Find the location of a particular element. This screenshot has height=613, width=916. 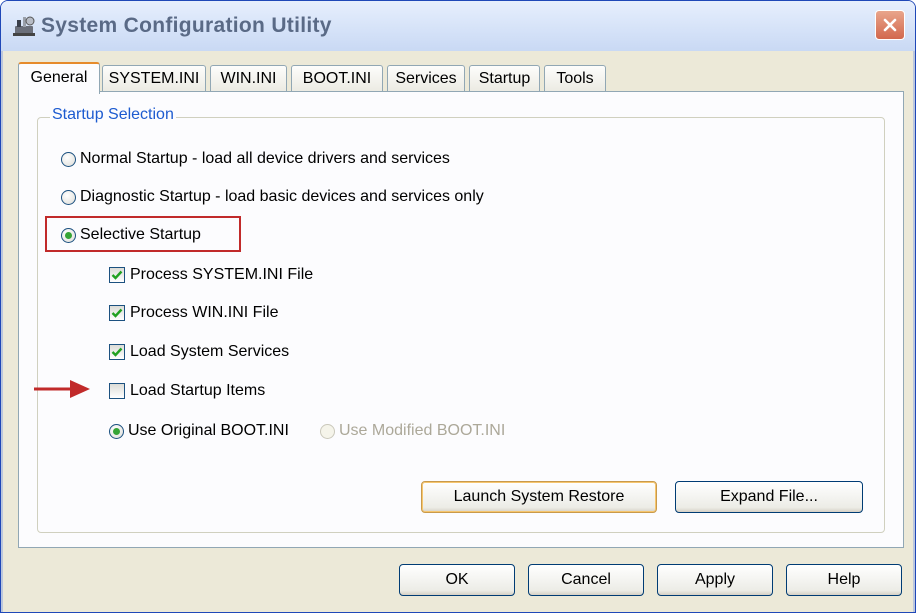

help-button: Help is located at coordinates (844, 580).